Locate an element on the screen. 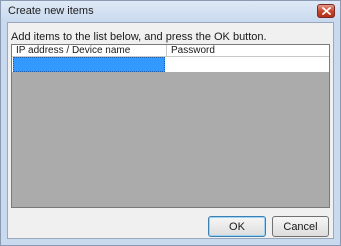  list-header: IP address / Device name Password is located at coordinates (170, 51).